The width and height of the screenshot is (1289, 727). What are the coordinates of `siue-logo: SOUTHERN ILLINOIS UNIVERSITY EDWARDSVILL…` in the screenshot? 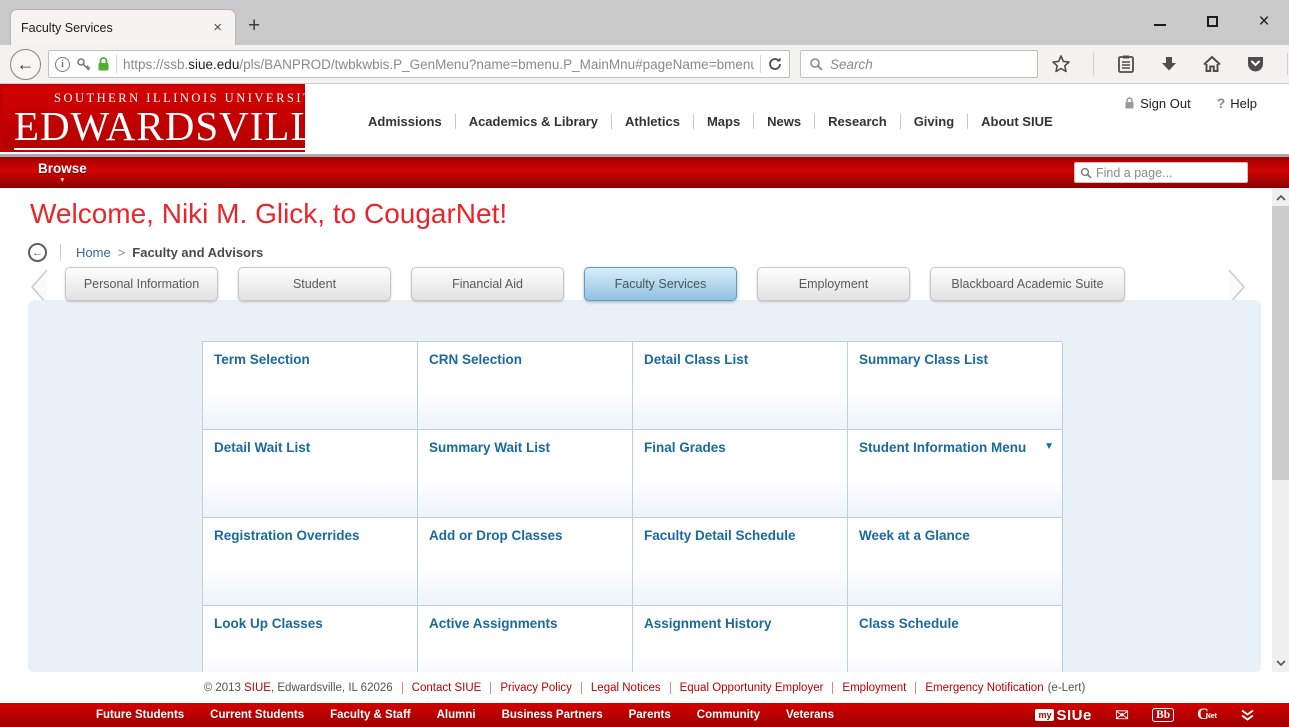 It's located at (171, 118).